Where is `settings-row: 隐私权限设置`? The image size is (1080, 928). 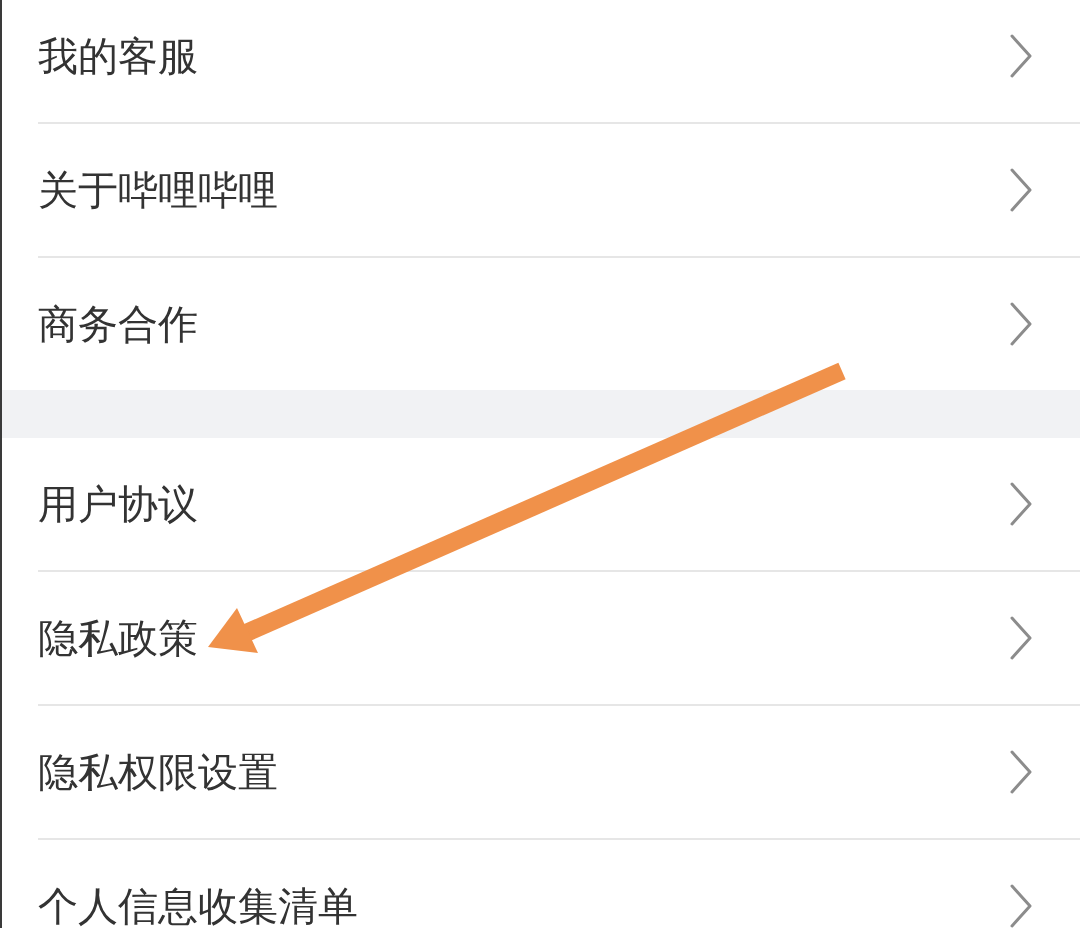
settings-row: 隐私权限设置 is located at coordinates (559, 773).